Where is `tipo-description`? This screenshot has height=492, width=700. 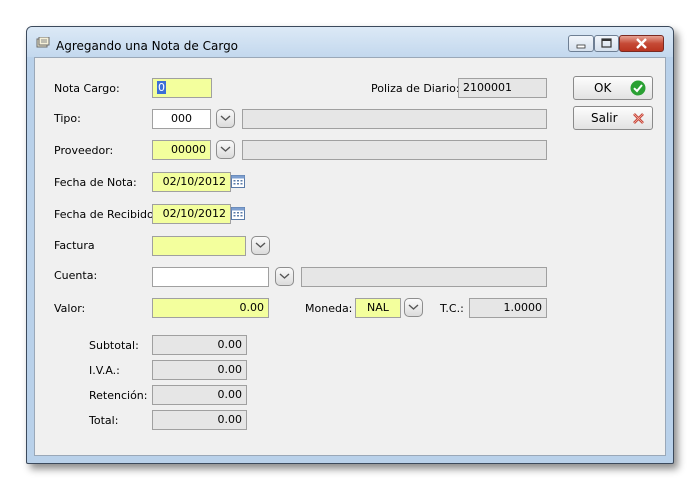 tipo-description is located at coordinates (394, 119).